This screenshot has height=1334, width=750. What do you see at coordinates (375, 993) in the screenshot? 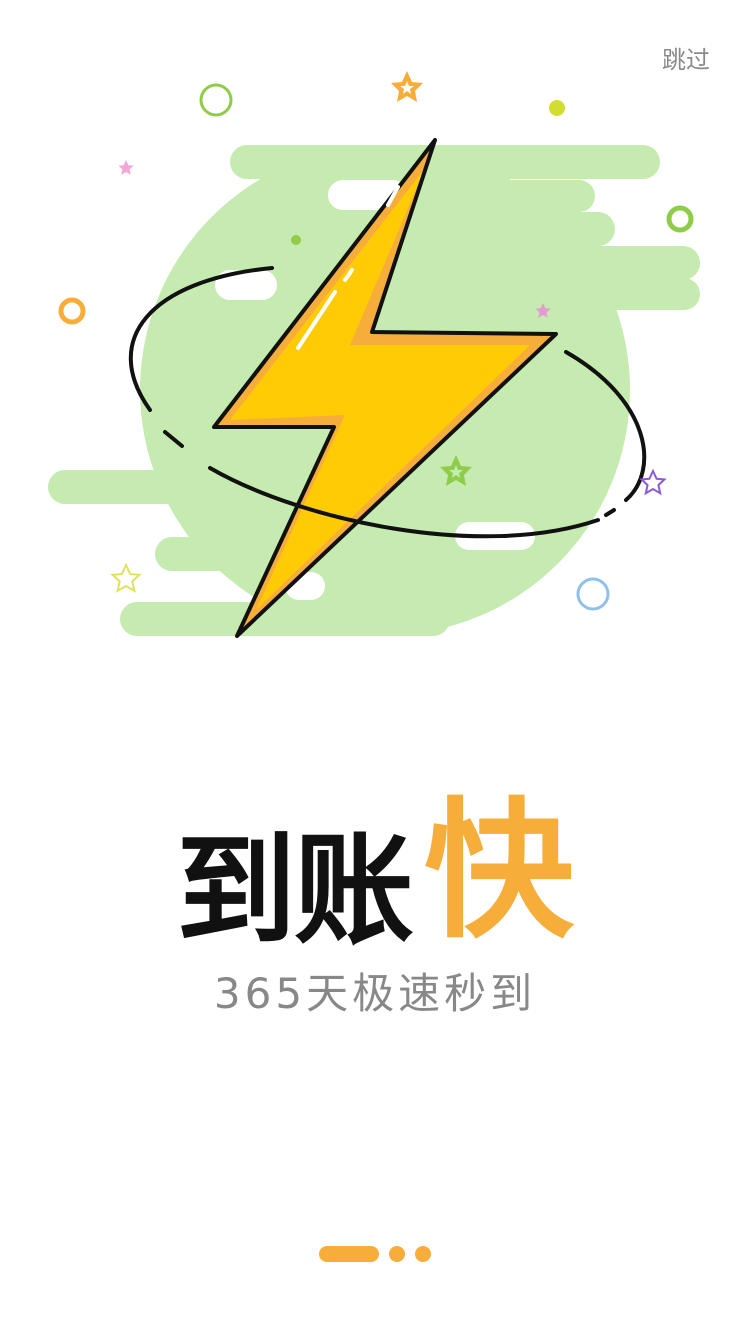
I see `subtitle: 365天极速秒到` at bounding box center [375, 993].